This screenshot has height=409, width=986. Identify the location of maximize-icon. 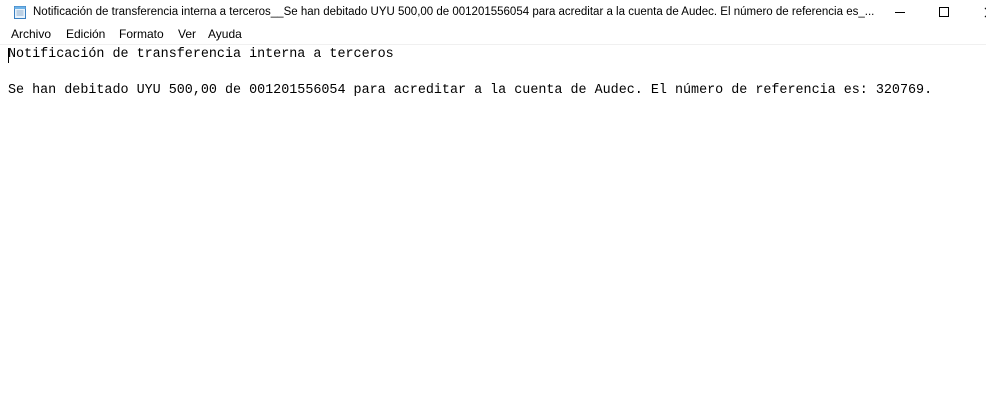
(944, 12).